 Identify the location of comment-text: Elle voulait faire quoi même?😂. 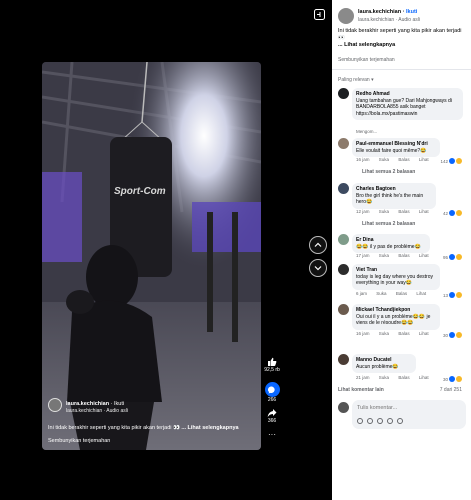
(391, 150).